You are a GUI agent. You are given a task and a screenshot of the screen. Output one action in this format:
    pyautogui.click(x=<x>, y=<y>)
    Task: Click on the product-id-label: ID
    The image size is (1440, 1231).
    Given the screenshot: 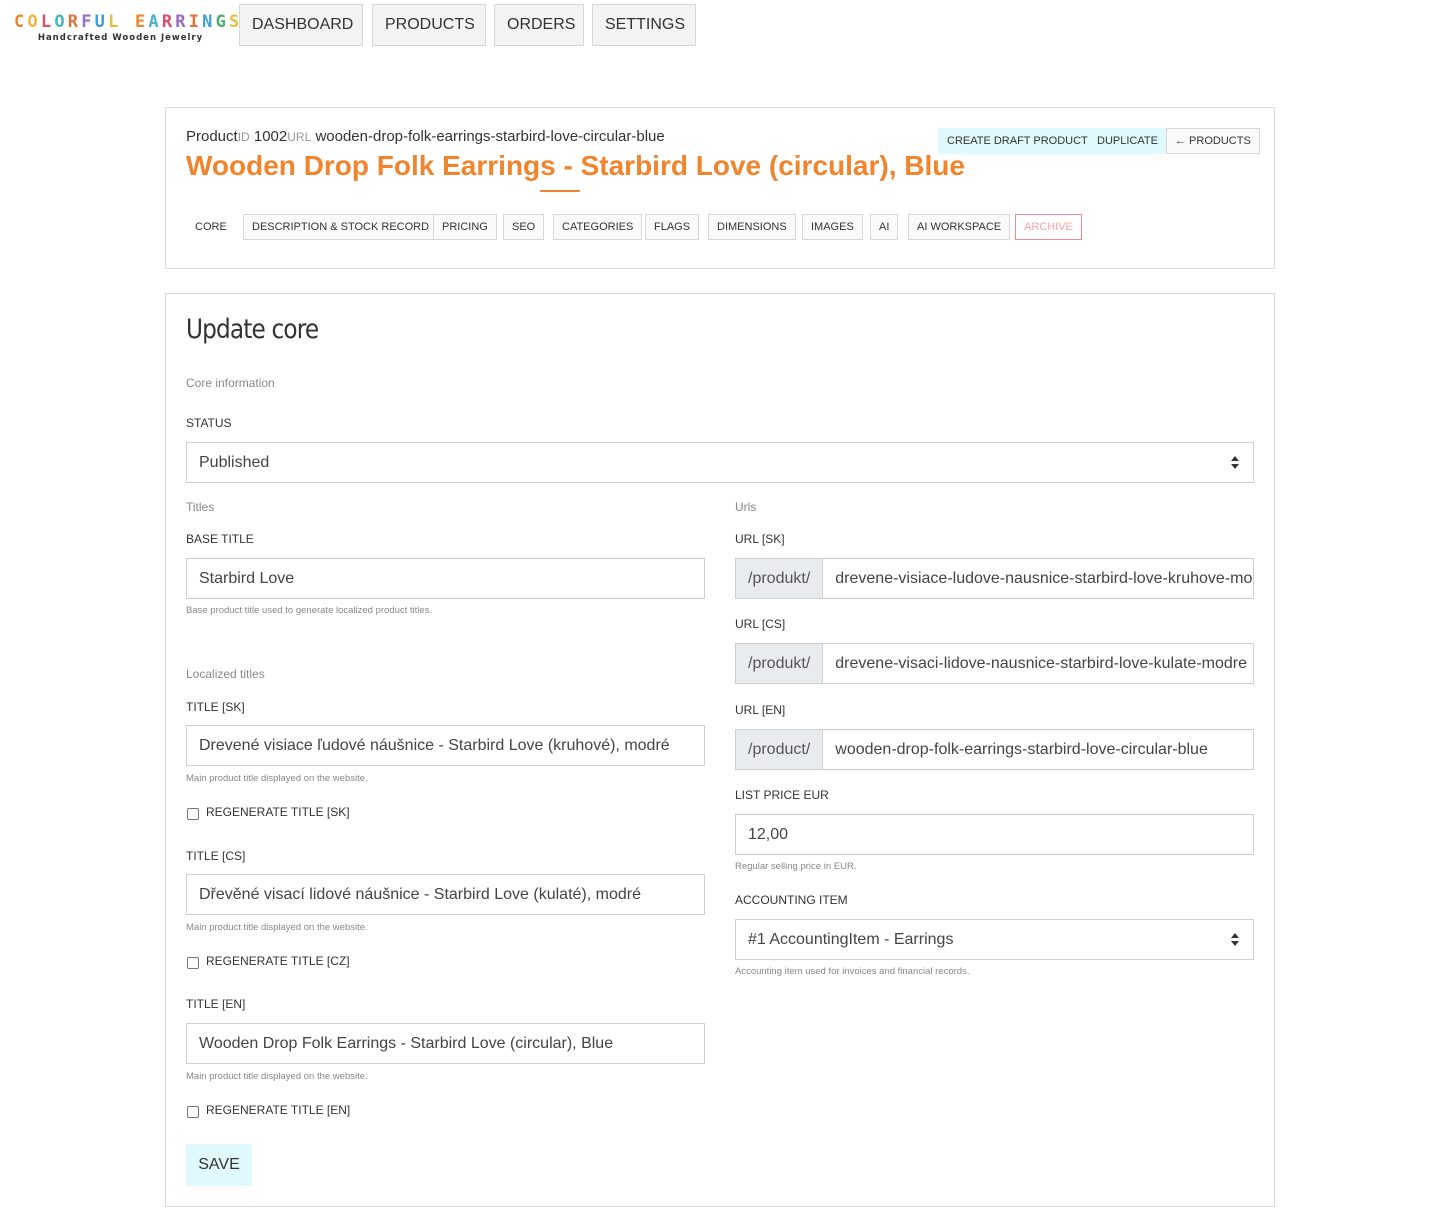 What is the action you would take?
    pyautogui.click(x=243, y=137)
    